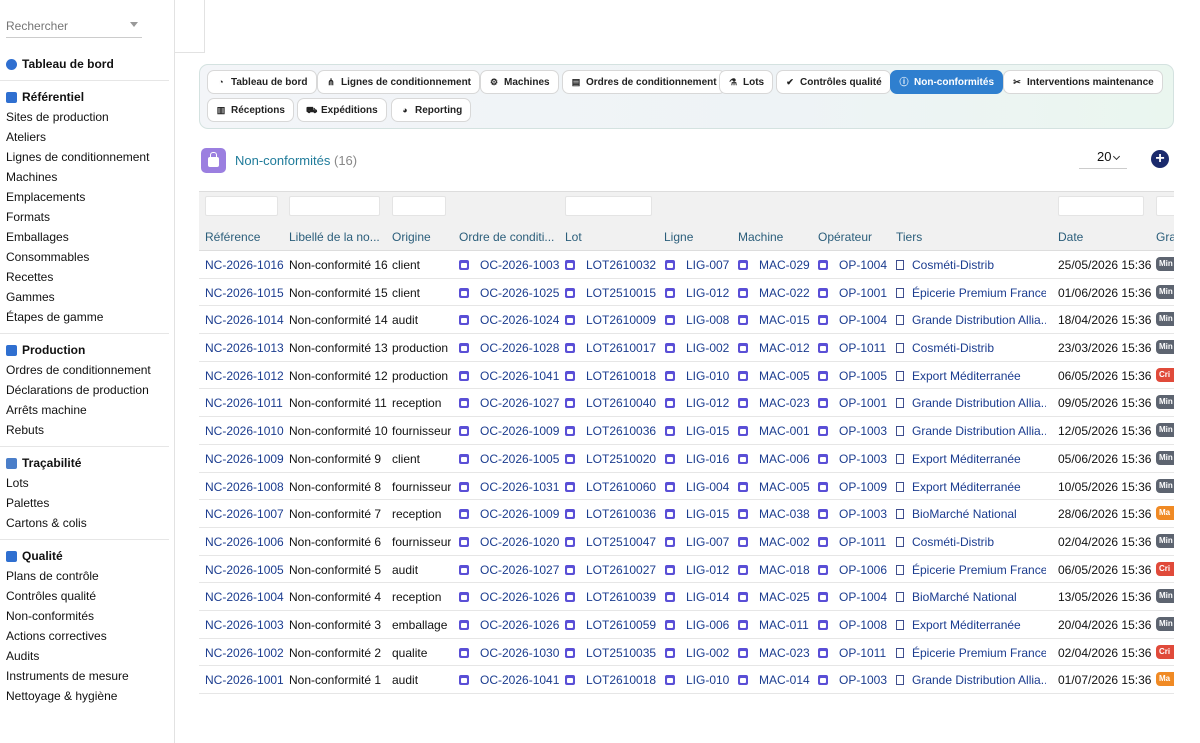 The image size is (1200, 743). Describe the element at coordinates (87, 277) in the screenshot. I see `sidebar-item: Recettes` at that location.